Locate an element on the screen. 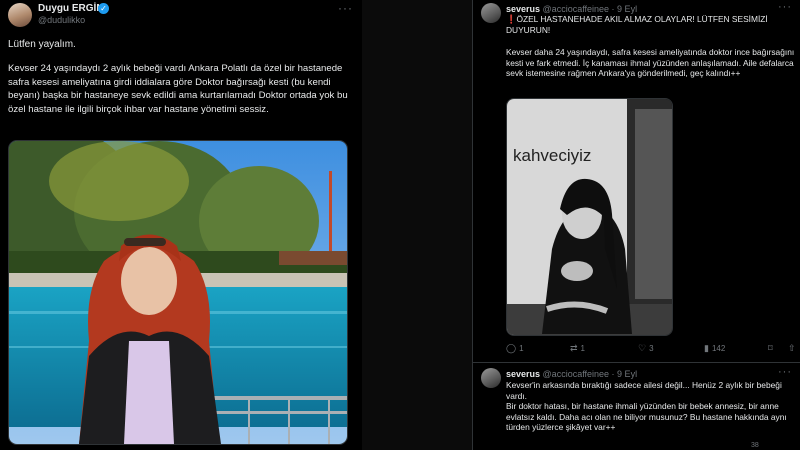 This screenshot has height=450, width=800. tweet-actions-partial: 38 is located at coordinates (651, 446).